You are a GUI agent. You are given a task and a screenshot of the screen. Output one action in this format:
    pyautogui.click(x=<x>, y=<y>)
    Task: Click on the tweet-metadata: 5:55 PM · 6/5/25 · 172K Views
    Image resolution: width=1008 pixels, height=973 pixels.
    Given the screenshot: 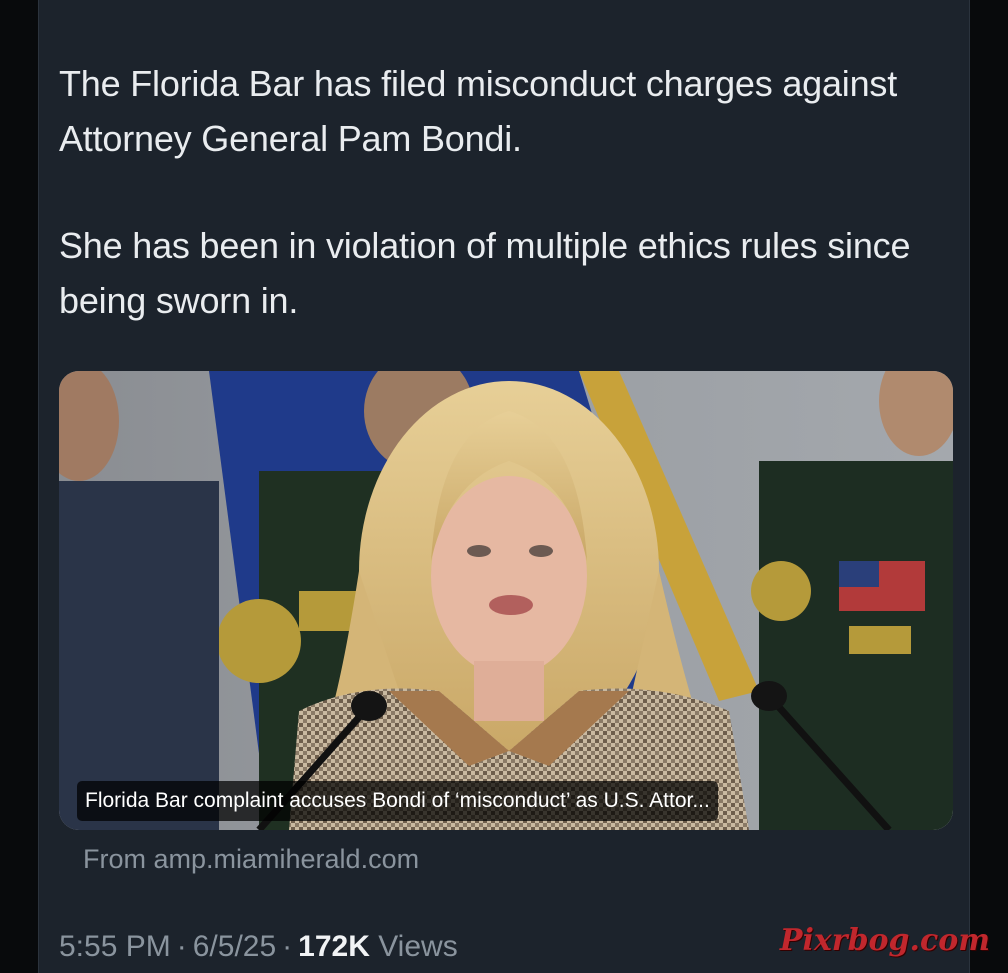 What is the action you would take?
    pyautogui.click(x=258, y=947)
    